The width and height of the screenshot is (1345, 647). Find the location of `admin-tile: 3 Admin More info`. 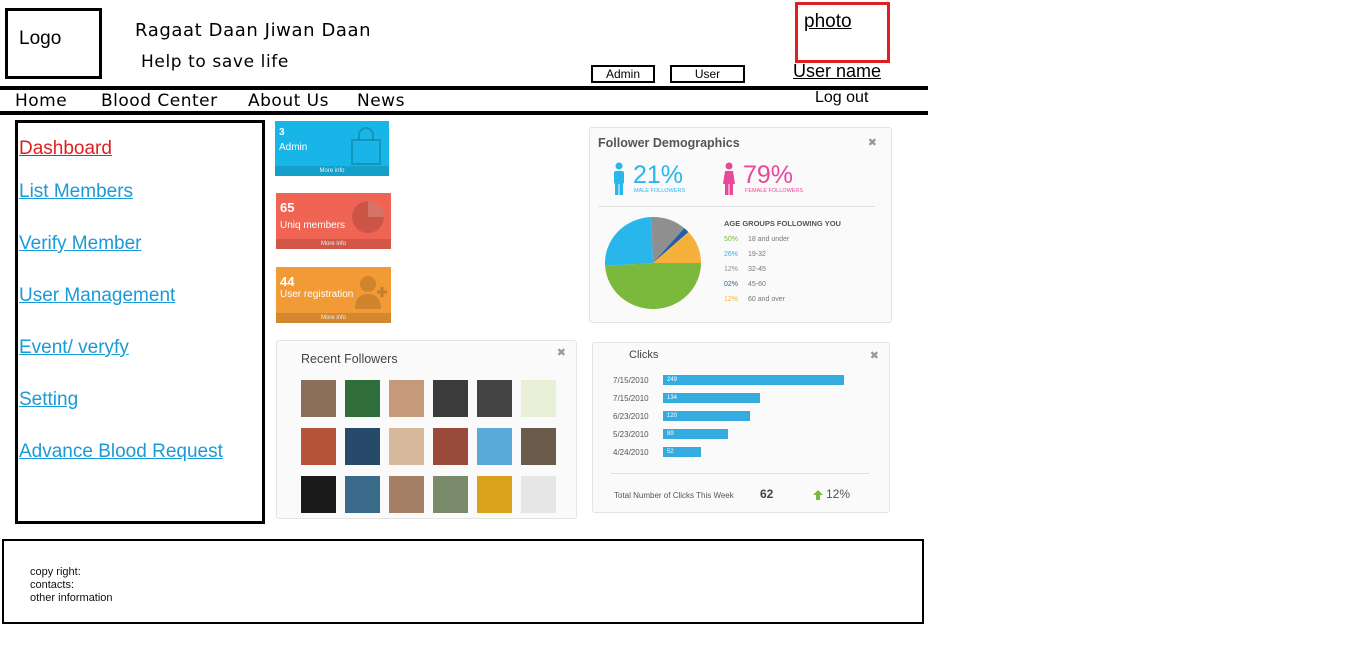

admin-tile: 3 Admin More info is located at coordinates (332, 148).